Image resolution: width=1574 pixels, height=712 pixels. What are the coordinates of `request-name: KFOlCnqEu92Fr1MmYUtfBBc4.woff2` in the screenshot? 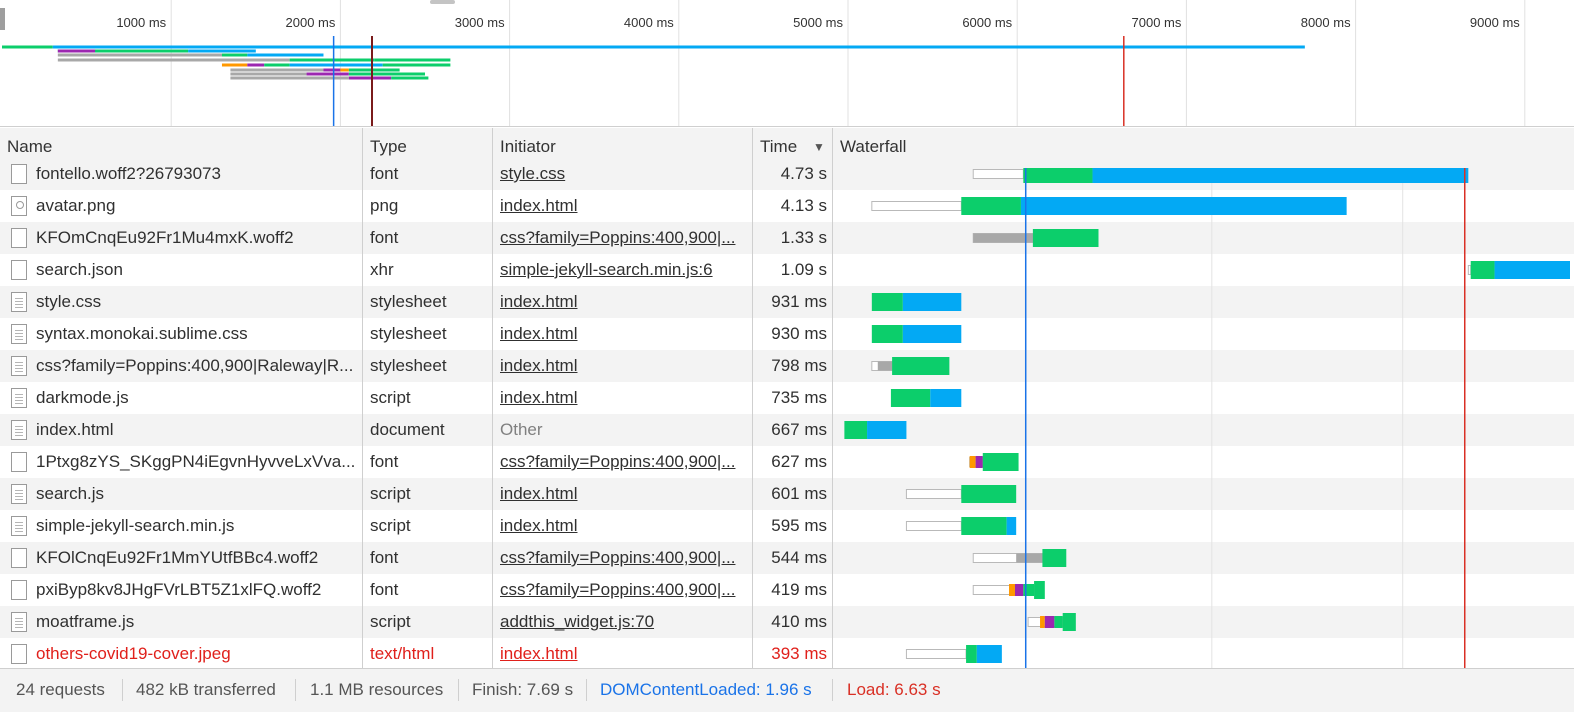 It's located at (177, 557).